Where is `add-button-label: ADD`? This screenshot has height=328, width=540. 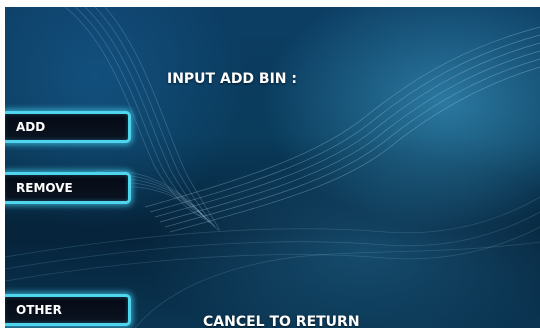 add-button-label: ADD is located at coordinates (31, 127).